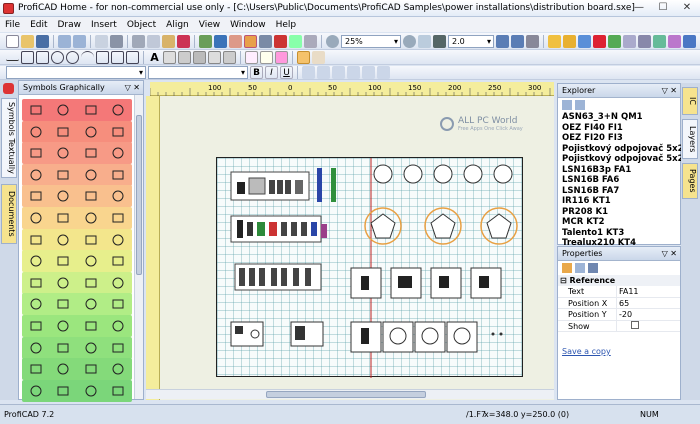 The image size is (700, 424). I want to click on window-icon, so click(689, 41).